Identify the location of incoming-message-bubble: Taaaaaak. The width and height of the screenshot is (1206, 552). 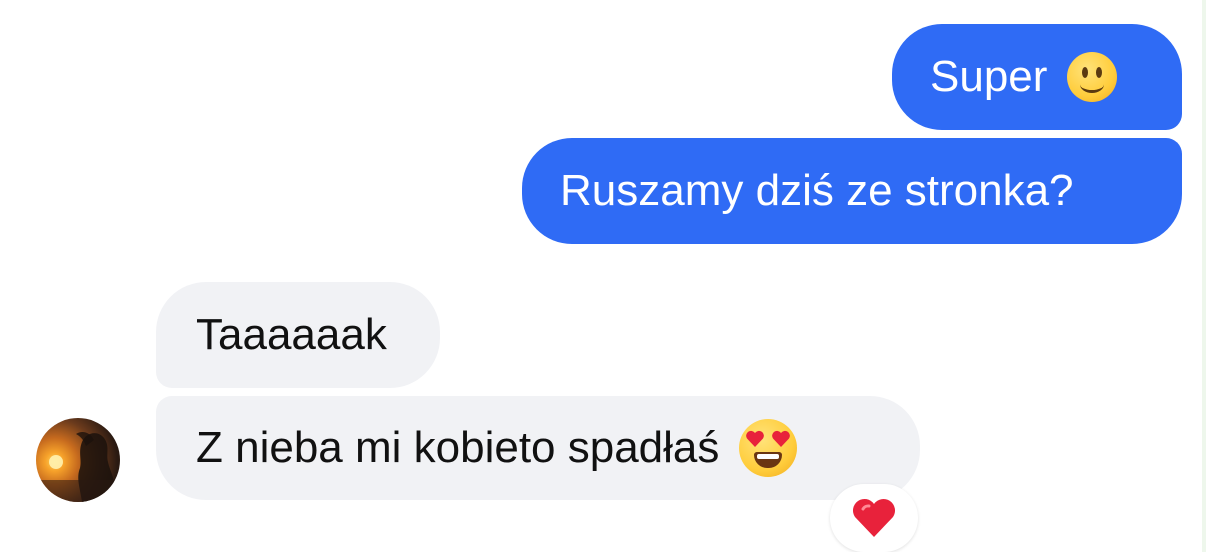
(298, 335).